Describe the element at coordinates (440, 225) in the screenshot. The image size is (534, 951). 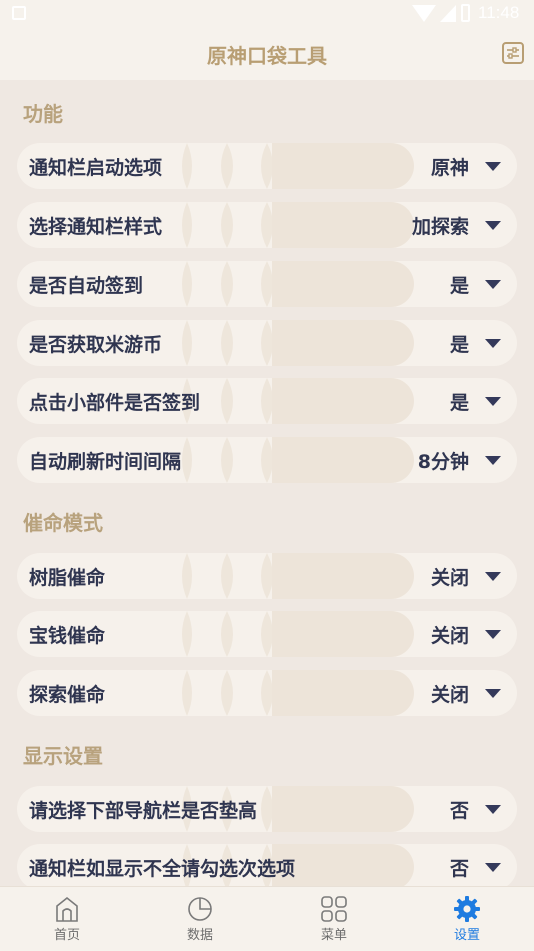
I see `setting-value: 加探索` at that location.